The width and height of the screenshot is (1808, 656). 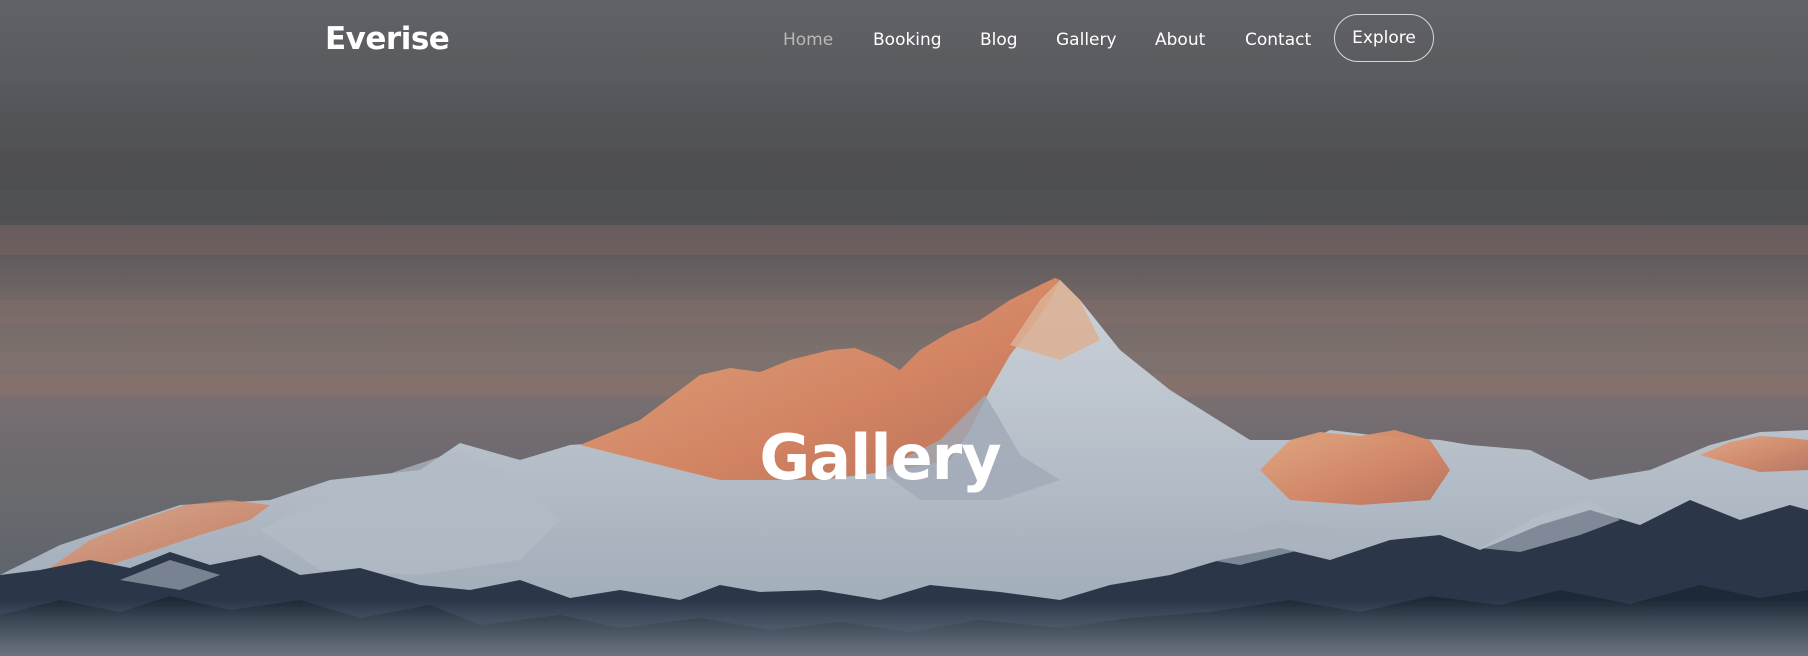 I want to click on nav-link-about: About, so click(x=1180, y=40).